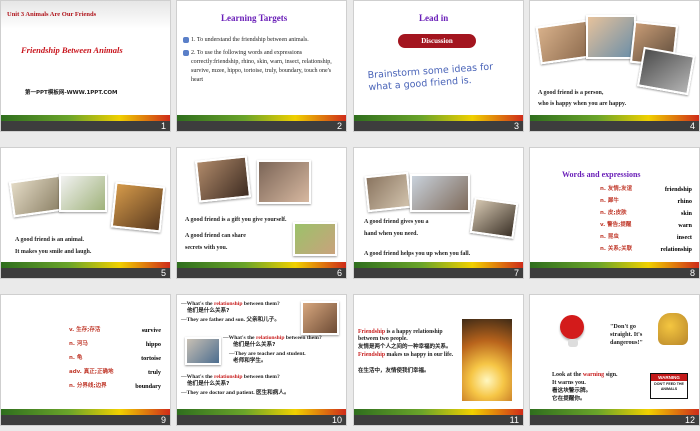  I want to click on silhouette-photo, so click(494, 218).